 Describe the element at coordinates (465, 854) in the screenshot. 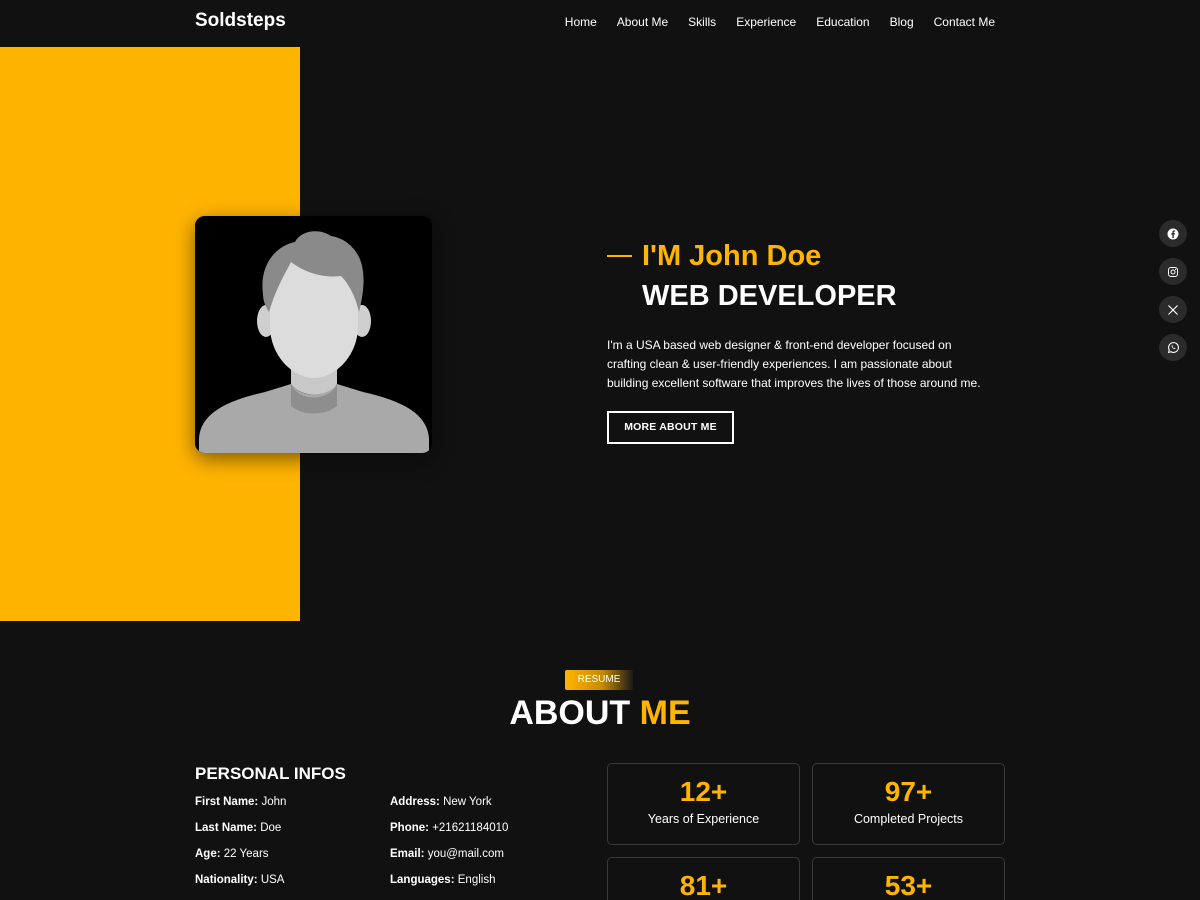

I see `info-value: you@mail.com` at that location.